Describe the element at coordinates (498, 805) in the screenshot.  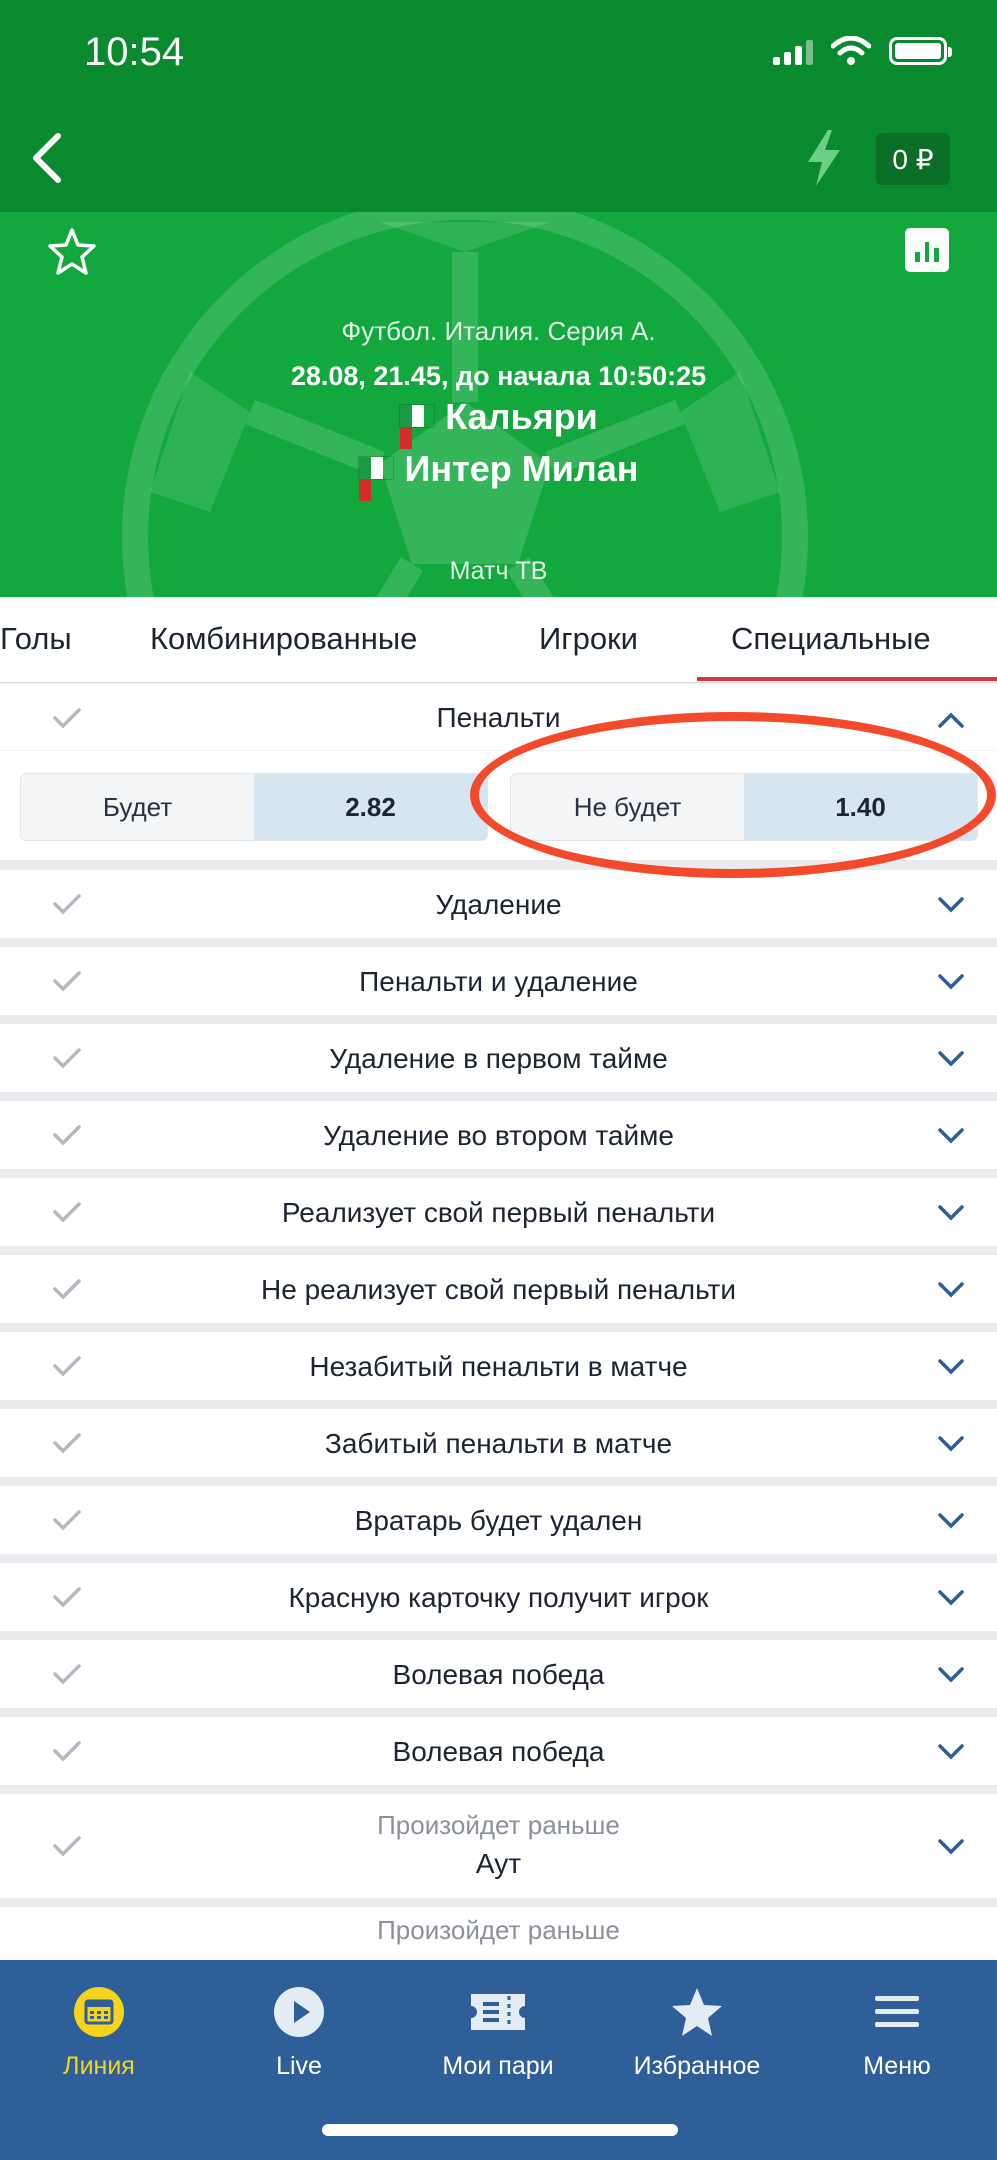
I see `penalty-options: Будет 2.82 Не будет 1.40` at that location.